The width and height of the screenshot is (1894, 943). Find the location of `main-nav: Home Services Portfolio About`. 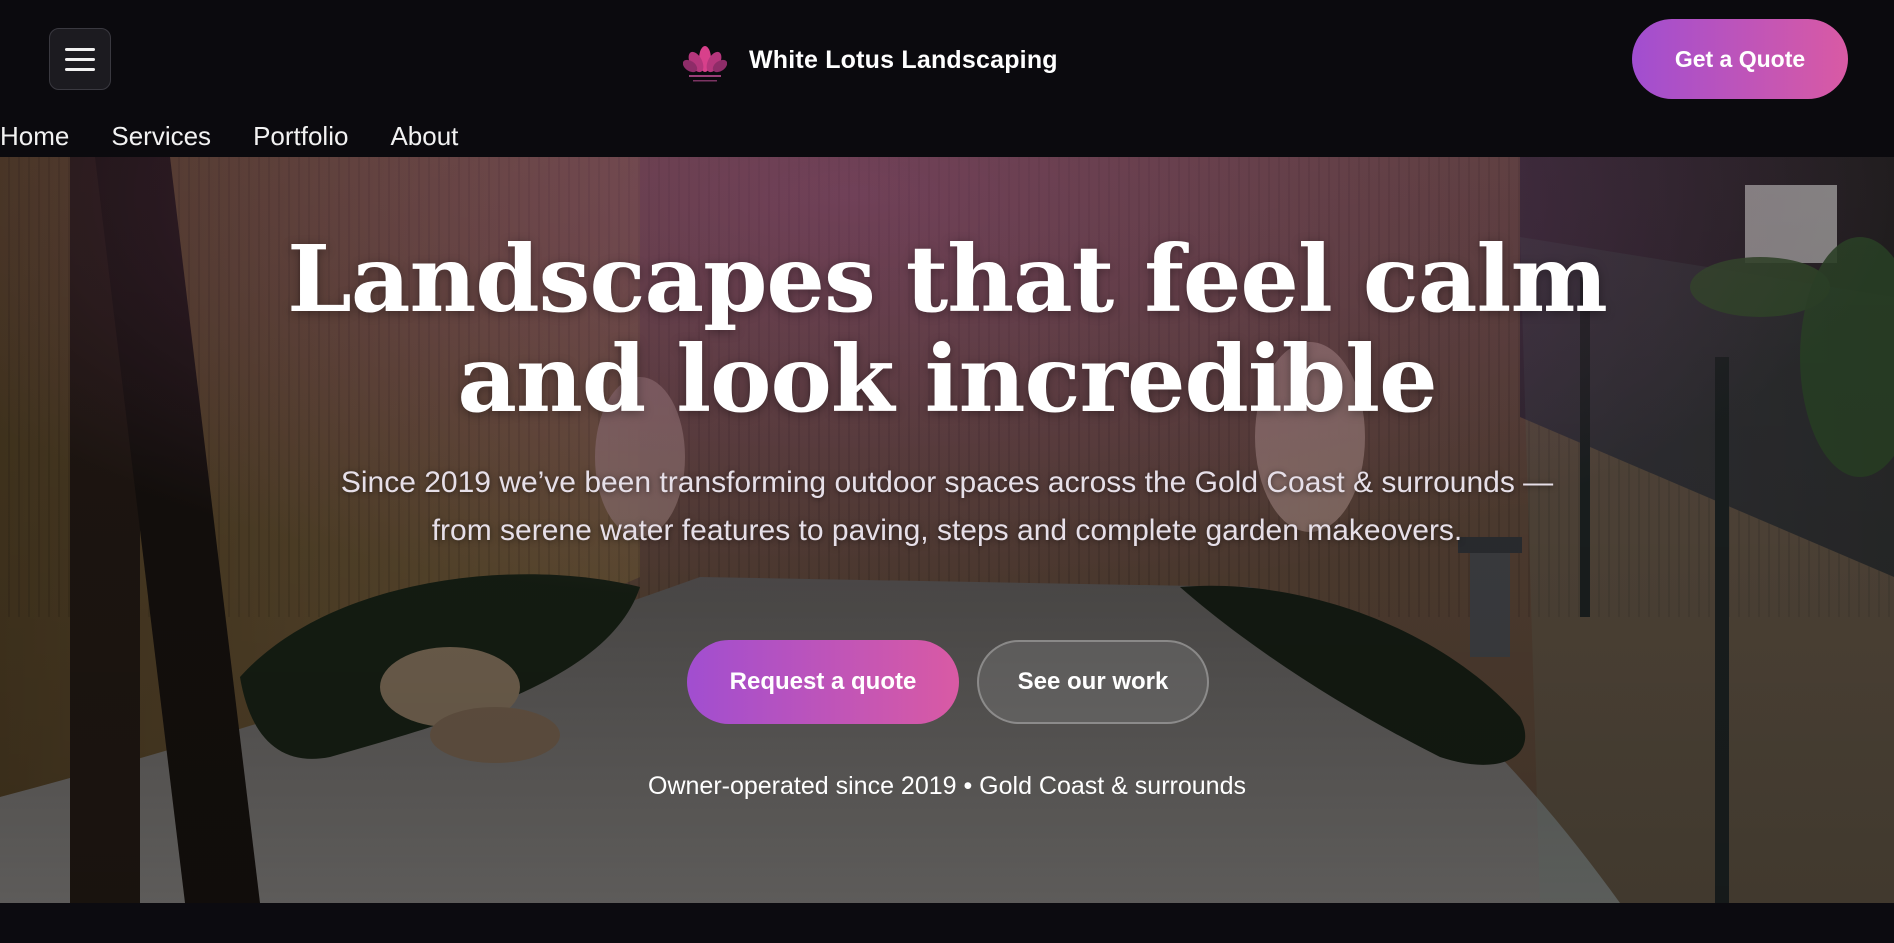

main-nav: Home Services Portfolio About is located at coordinates (229, 136).